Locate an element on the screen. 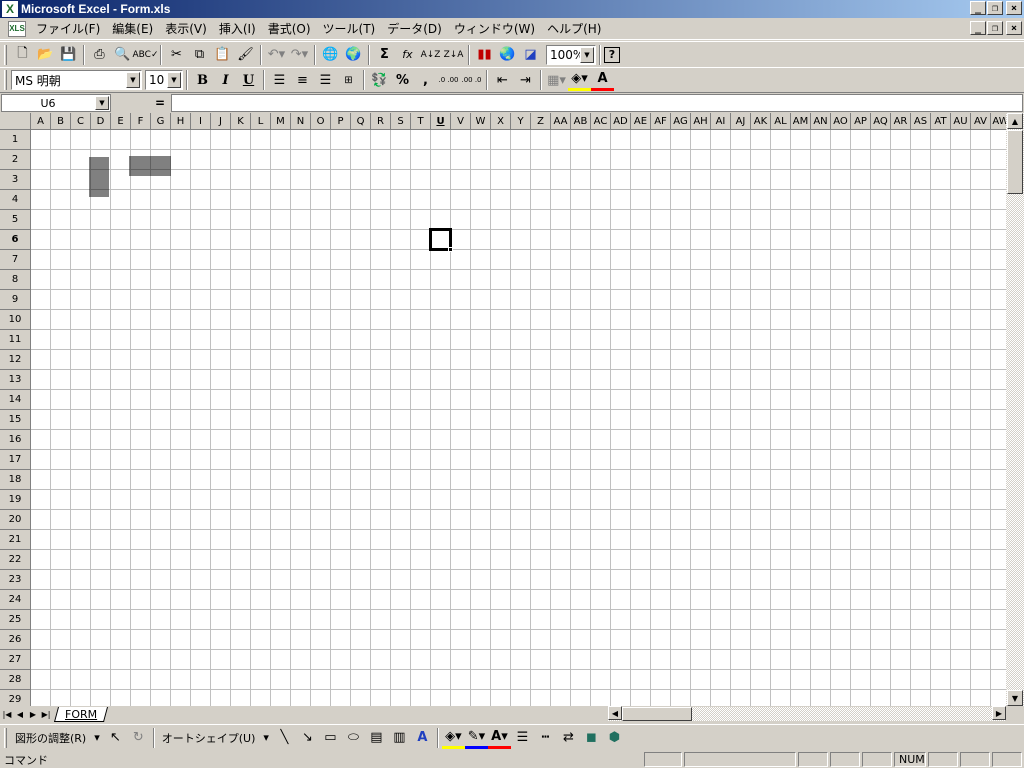  row-header-23: 23 is located at coordinates (15, 580).